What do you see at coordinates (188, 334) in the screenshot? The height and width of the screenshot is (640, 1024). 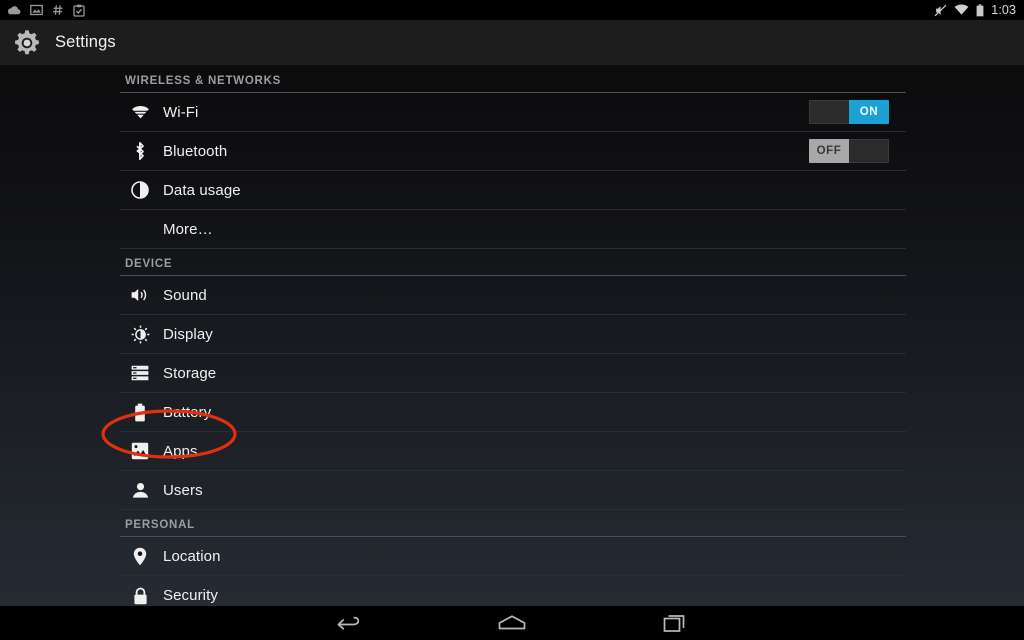 I see `settings-item-label: Display` at bounding box center [188, 334].